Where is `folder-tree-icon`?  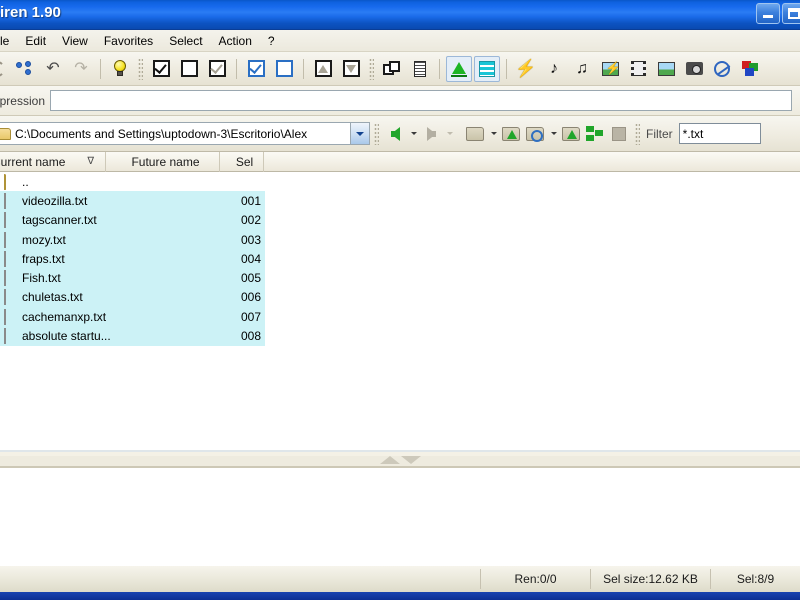
folder-tree-icon is located at coordinates (595, 133).